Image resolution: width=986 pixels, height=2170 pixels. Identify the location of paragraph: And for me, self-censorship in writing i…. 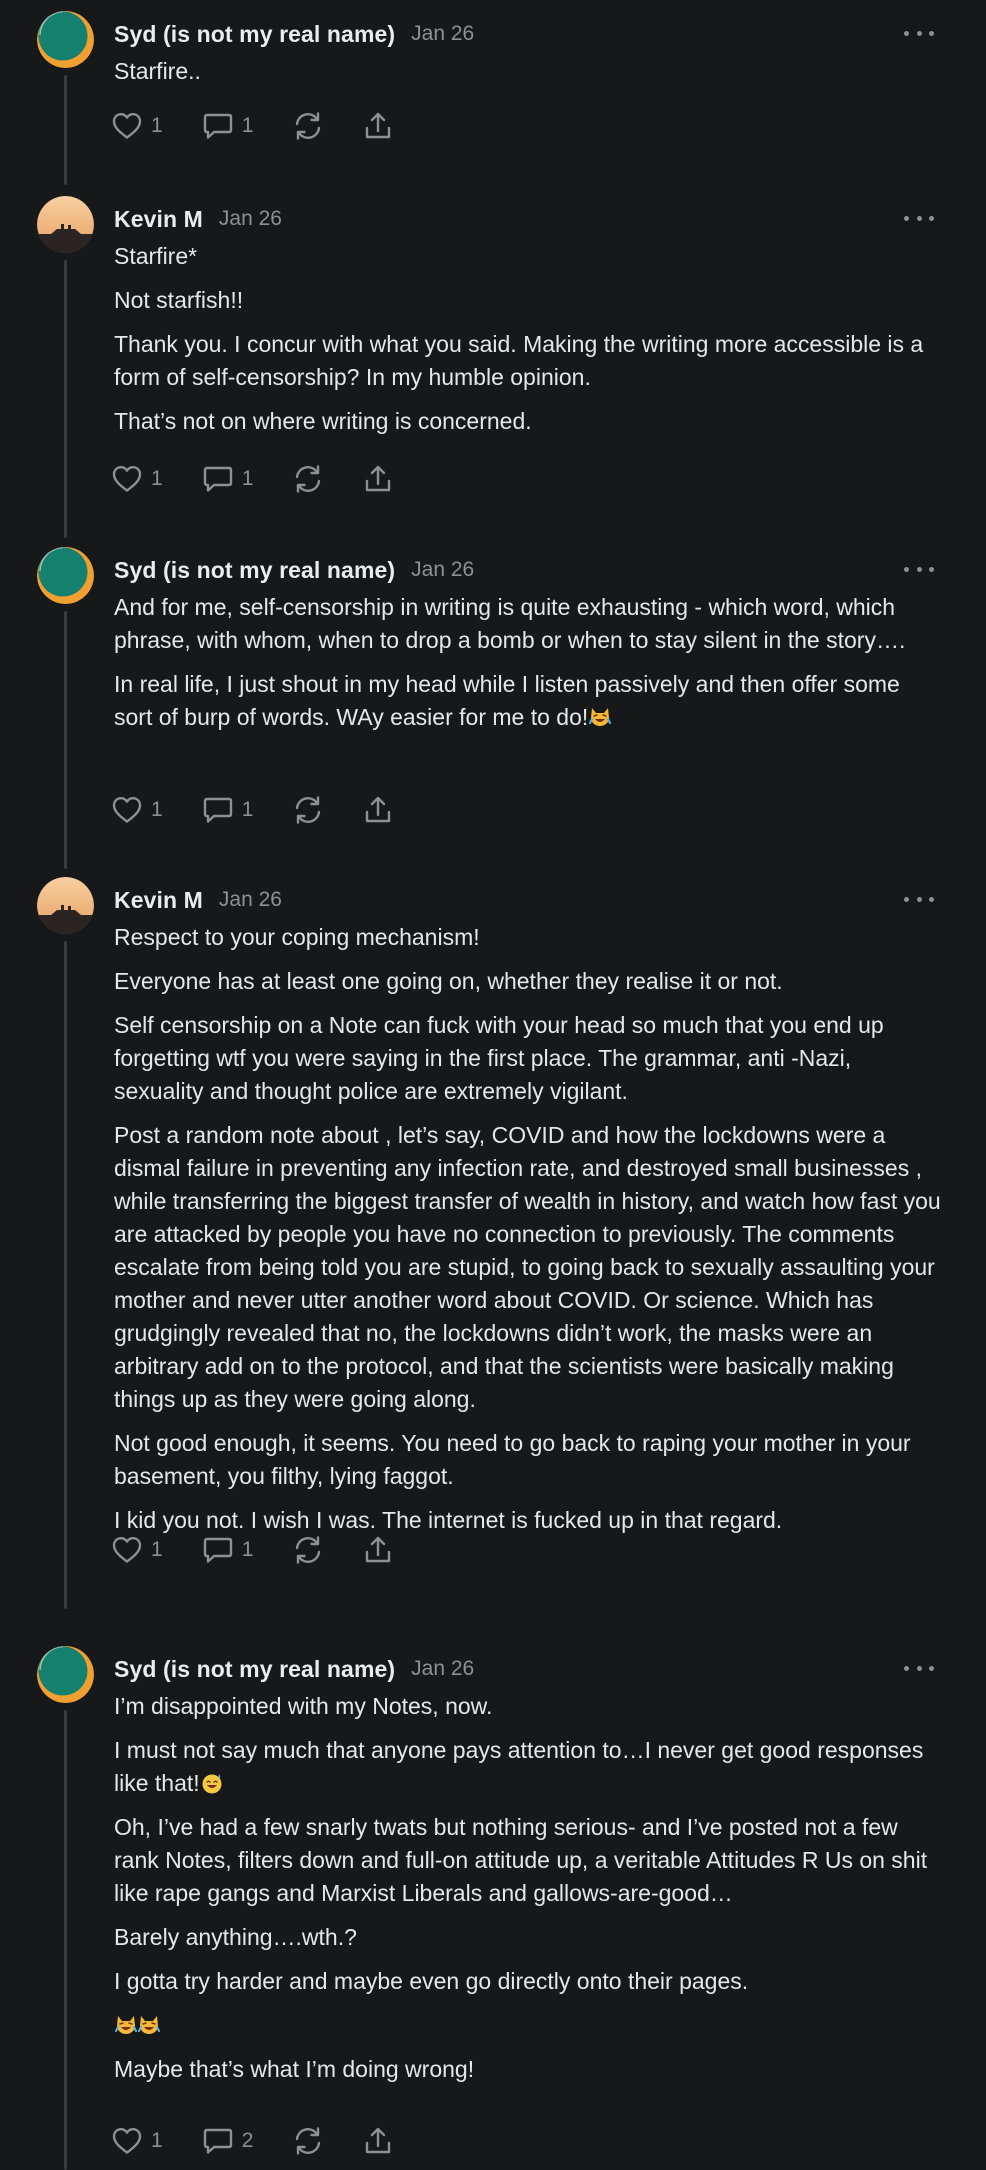
(510, 623).